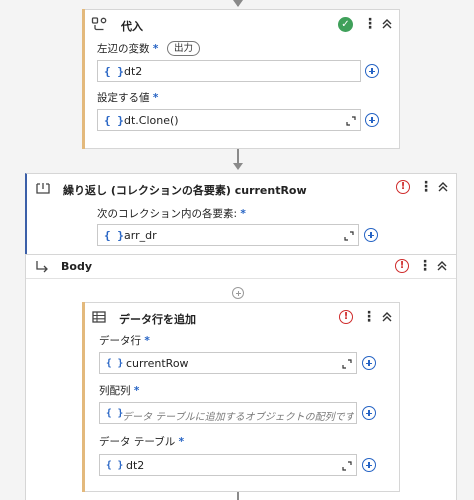  I want to click on column-array-input: { } データ テーブルに追加するオブジェクトの配列です, so click(228, 413).